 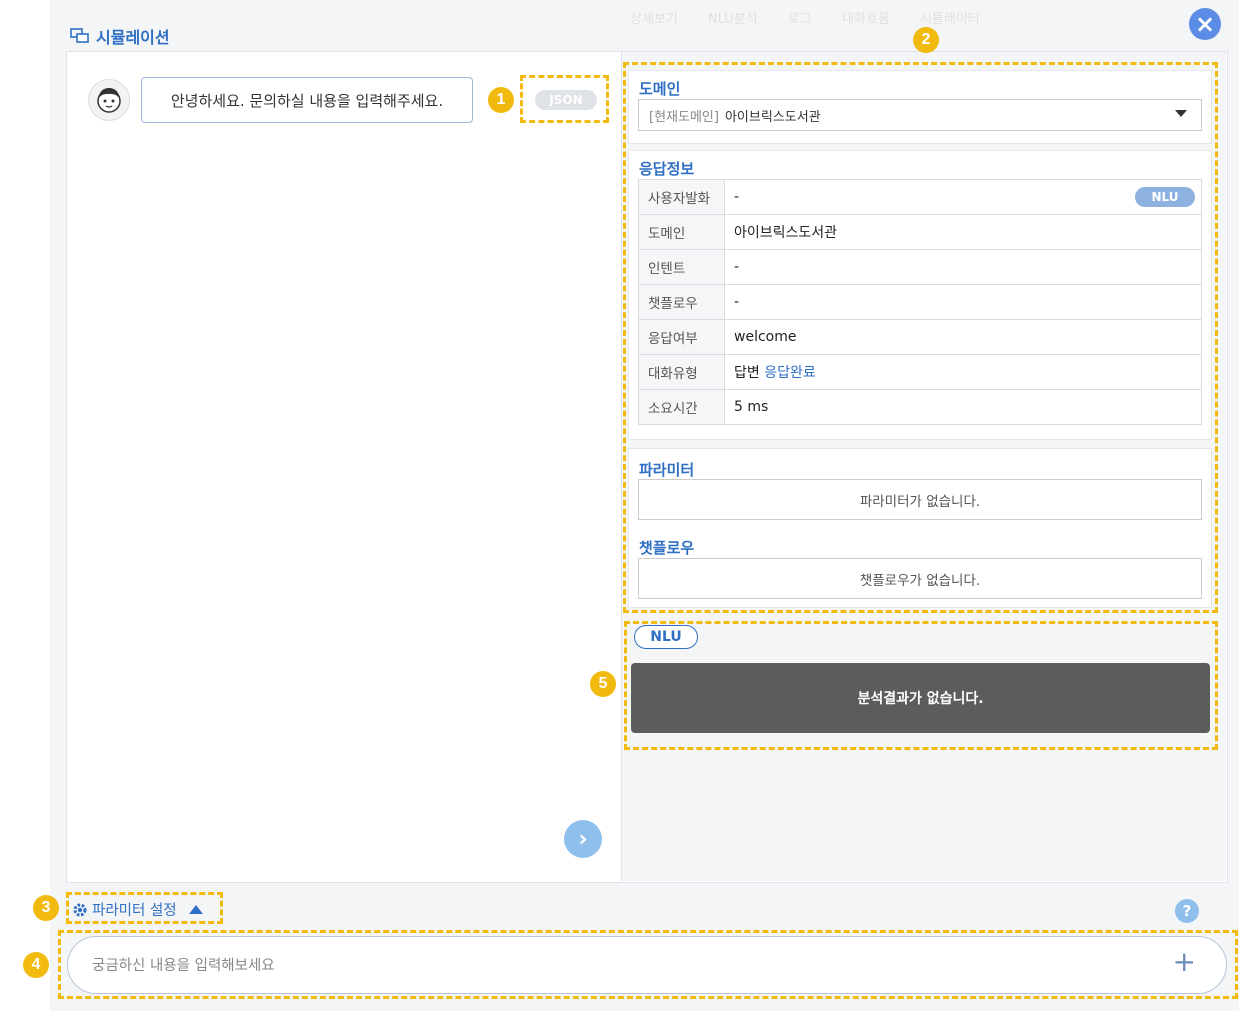 I want to click on faint-tab: NLU분석, so click(x=732, y=19).